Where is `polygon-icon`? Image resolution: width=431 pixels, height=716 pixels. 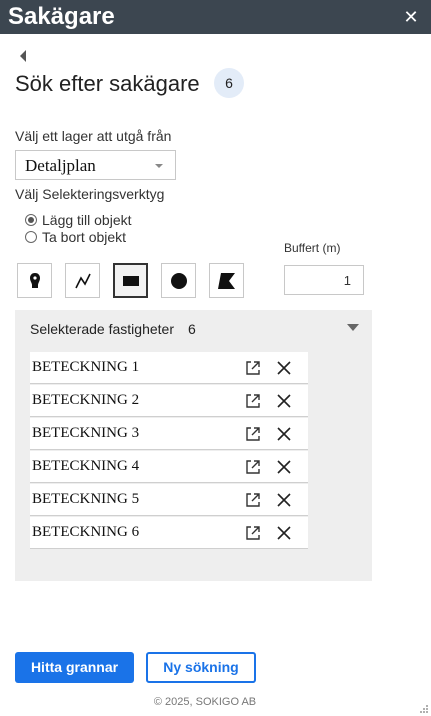 polygon-icon is located at coordinates (226, 280).